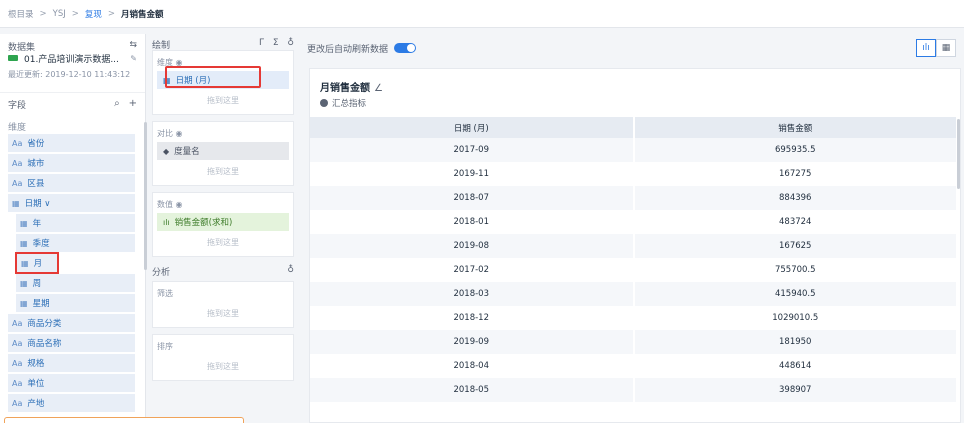 This screenshot has width=964, height=423. Describe the element at coordinates (926, 48) in the screenshot. I see `chart-view-icon: ılı` at that location.